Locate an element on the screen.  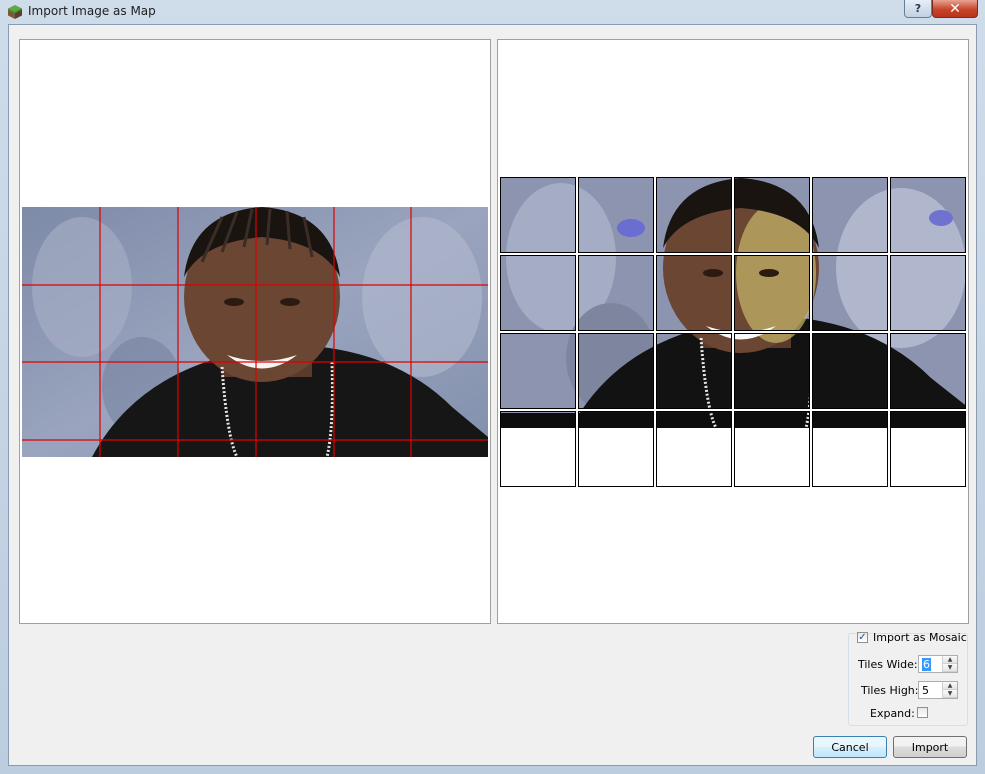
window-title: Import Image as Map is located at coordinates (92, 11).